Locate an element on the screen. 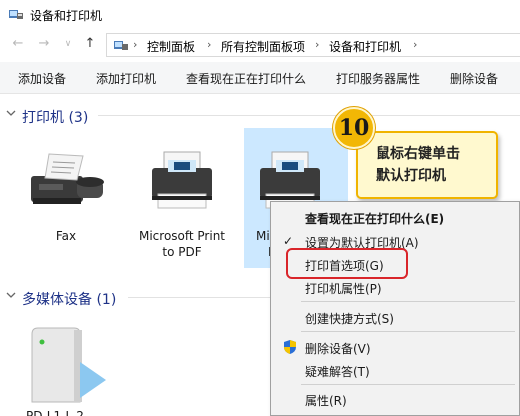 This screenshot has height=416, width=520. fax-device: Fax is located at coordinates (66, 198).